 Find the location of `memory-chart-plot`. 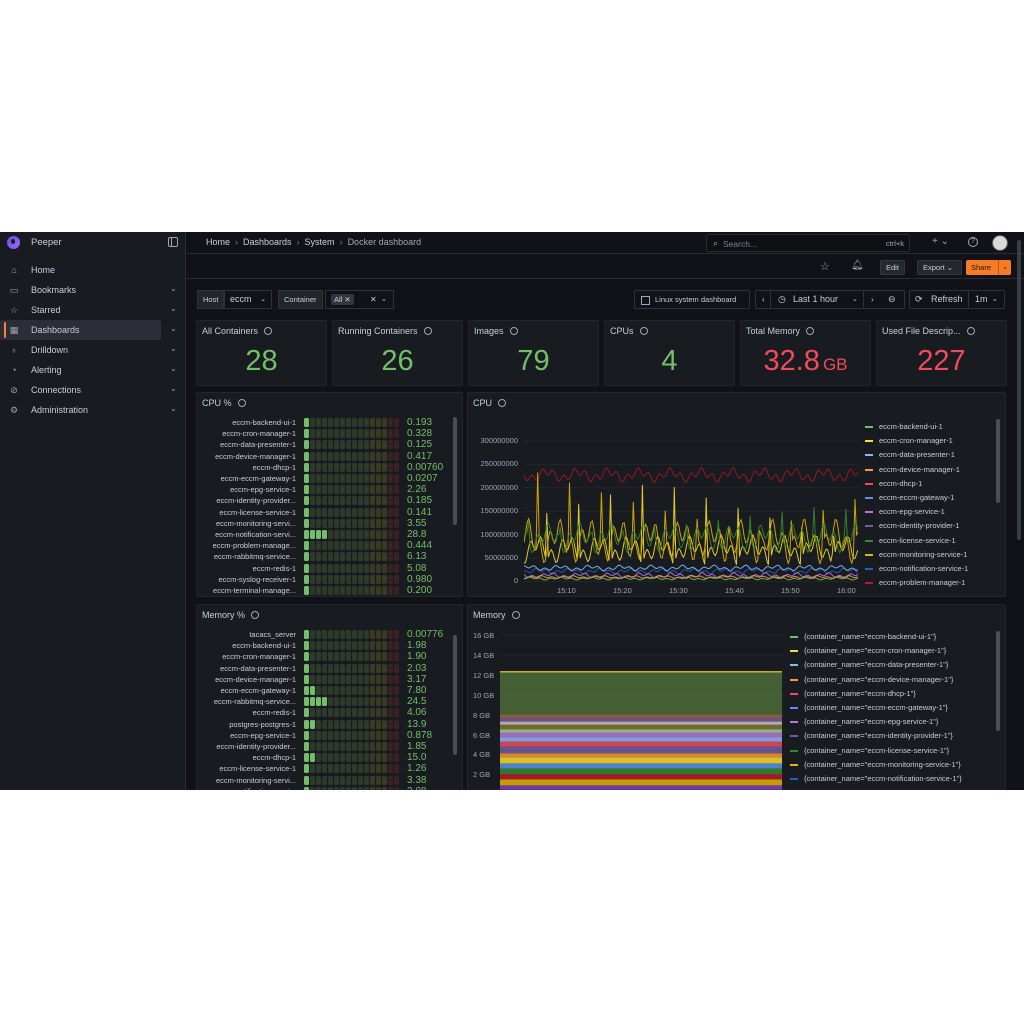

memory-chart-plot is located at coordinates (642, 709).